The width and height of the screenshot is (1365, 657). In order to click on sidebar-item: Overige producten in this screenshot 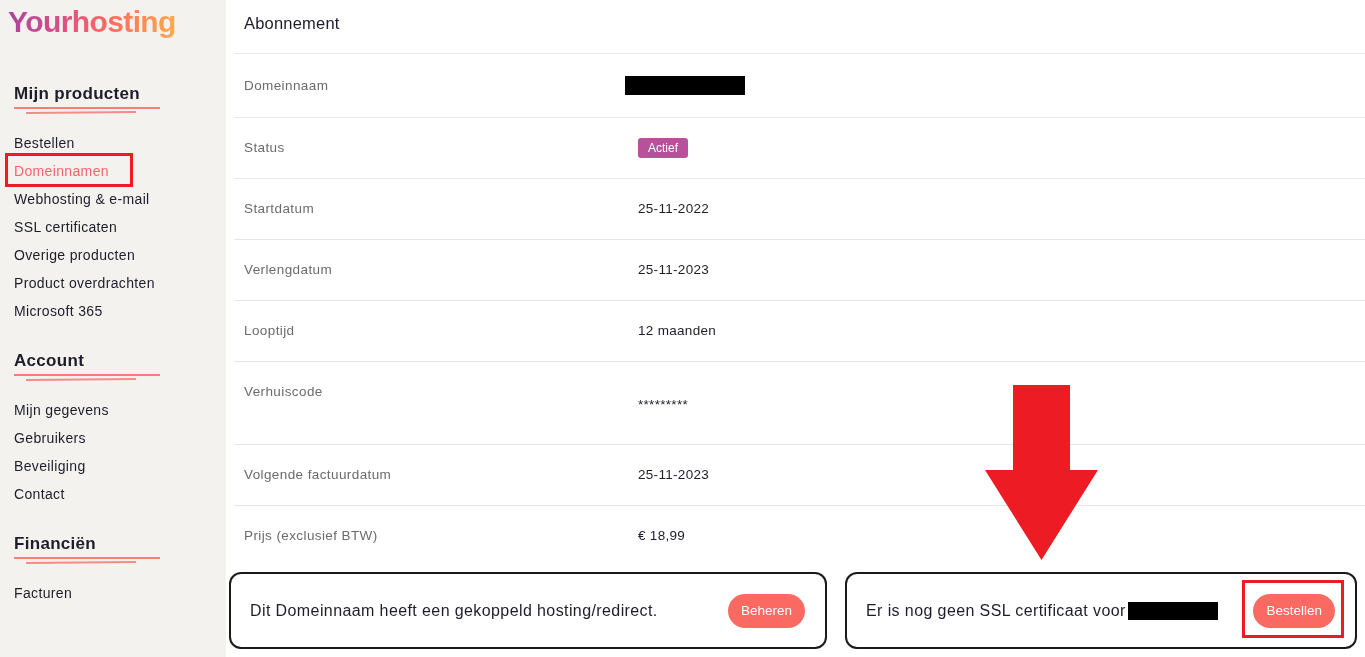, I will do `click(75, 255)`.